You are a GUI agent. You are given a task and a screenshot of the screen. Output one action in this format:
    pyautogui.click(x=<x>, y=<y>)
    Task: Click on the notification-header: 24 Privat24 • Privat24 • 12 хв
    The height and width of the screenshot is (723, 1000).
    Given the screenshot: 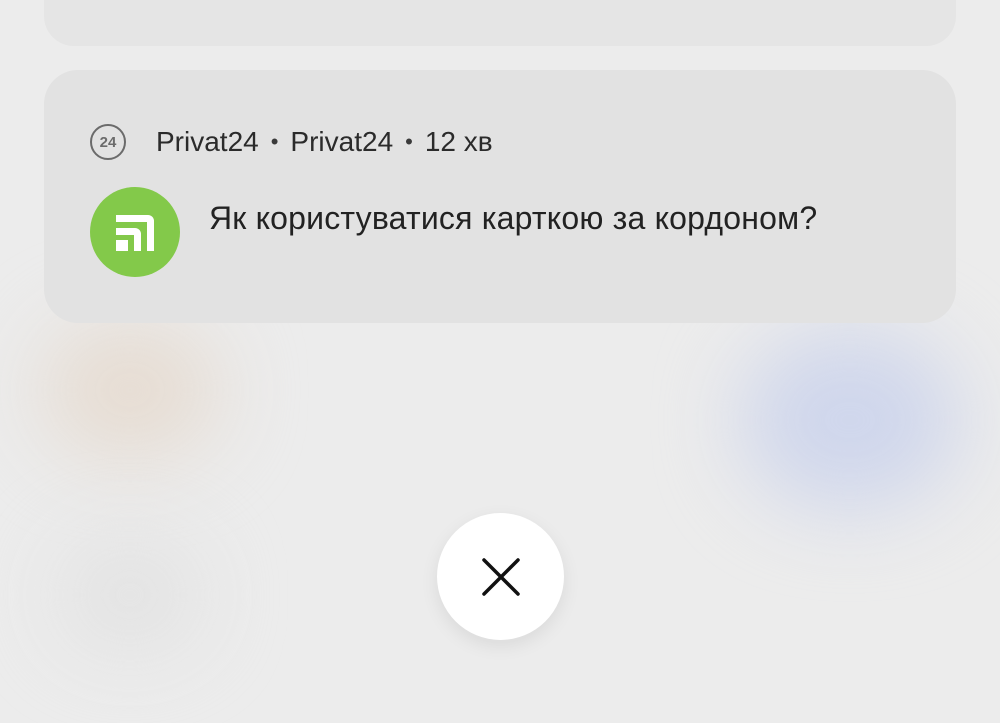 What is the action you would take?
    pyautogui.click(x=291, y=142)
    